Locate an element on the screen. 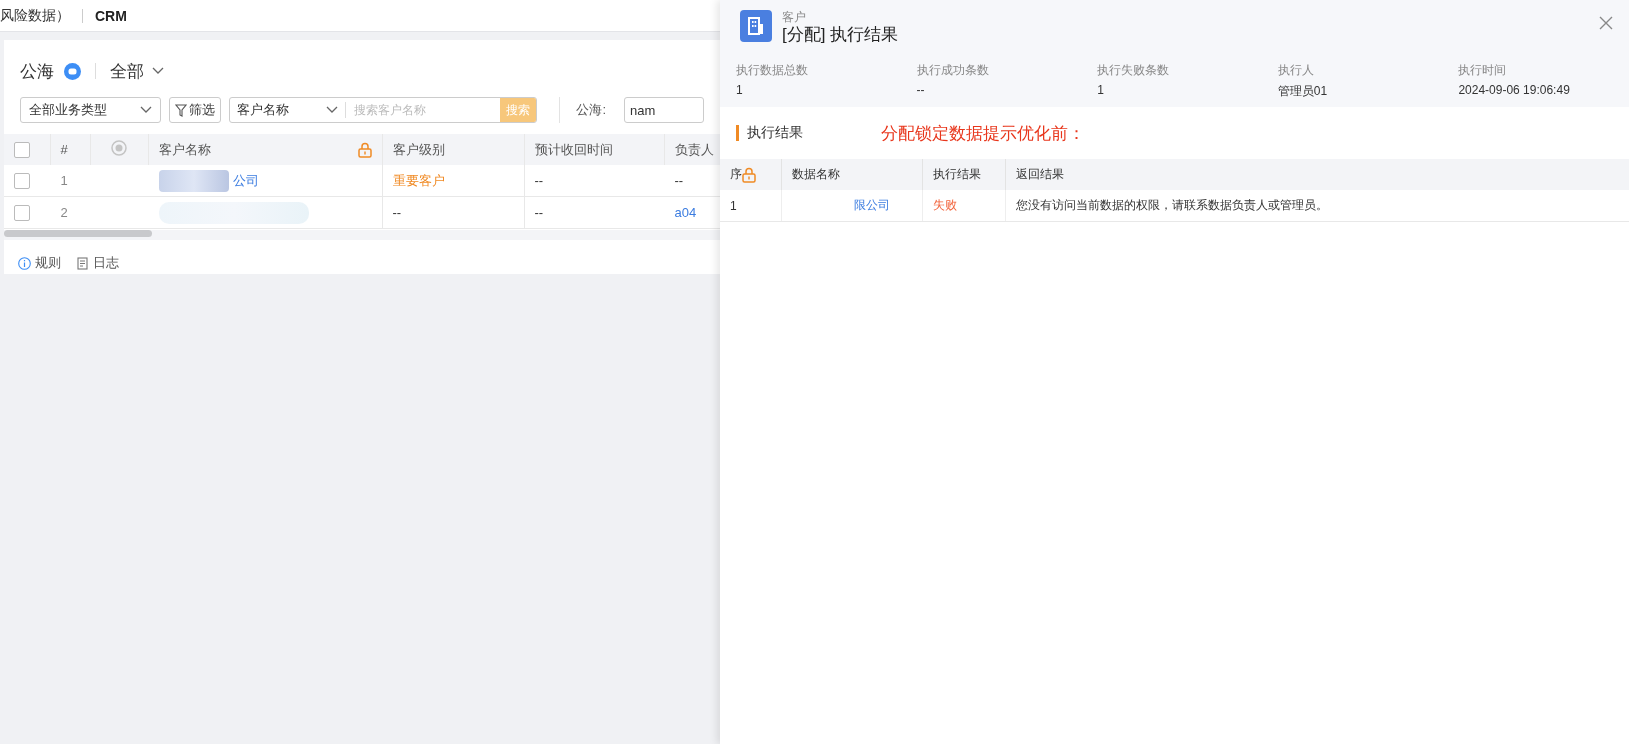 The height and width of the screenshot is (744, 1629). pool-label: 公海: is located at coordinates (591, 110).